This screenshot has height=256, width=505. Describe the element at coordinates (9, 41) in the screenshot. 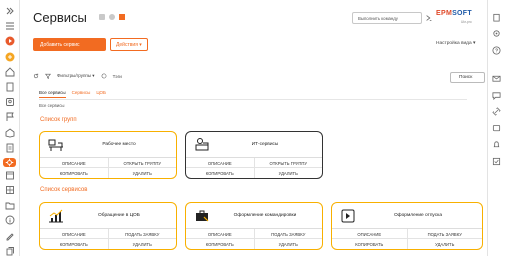

I see `play-icon` at that location.